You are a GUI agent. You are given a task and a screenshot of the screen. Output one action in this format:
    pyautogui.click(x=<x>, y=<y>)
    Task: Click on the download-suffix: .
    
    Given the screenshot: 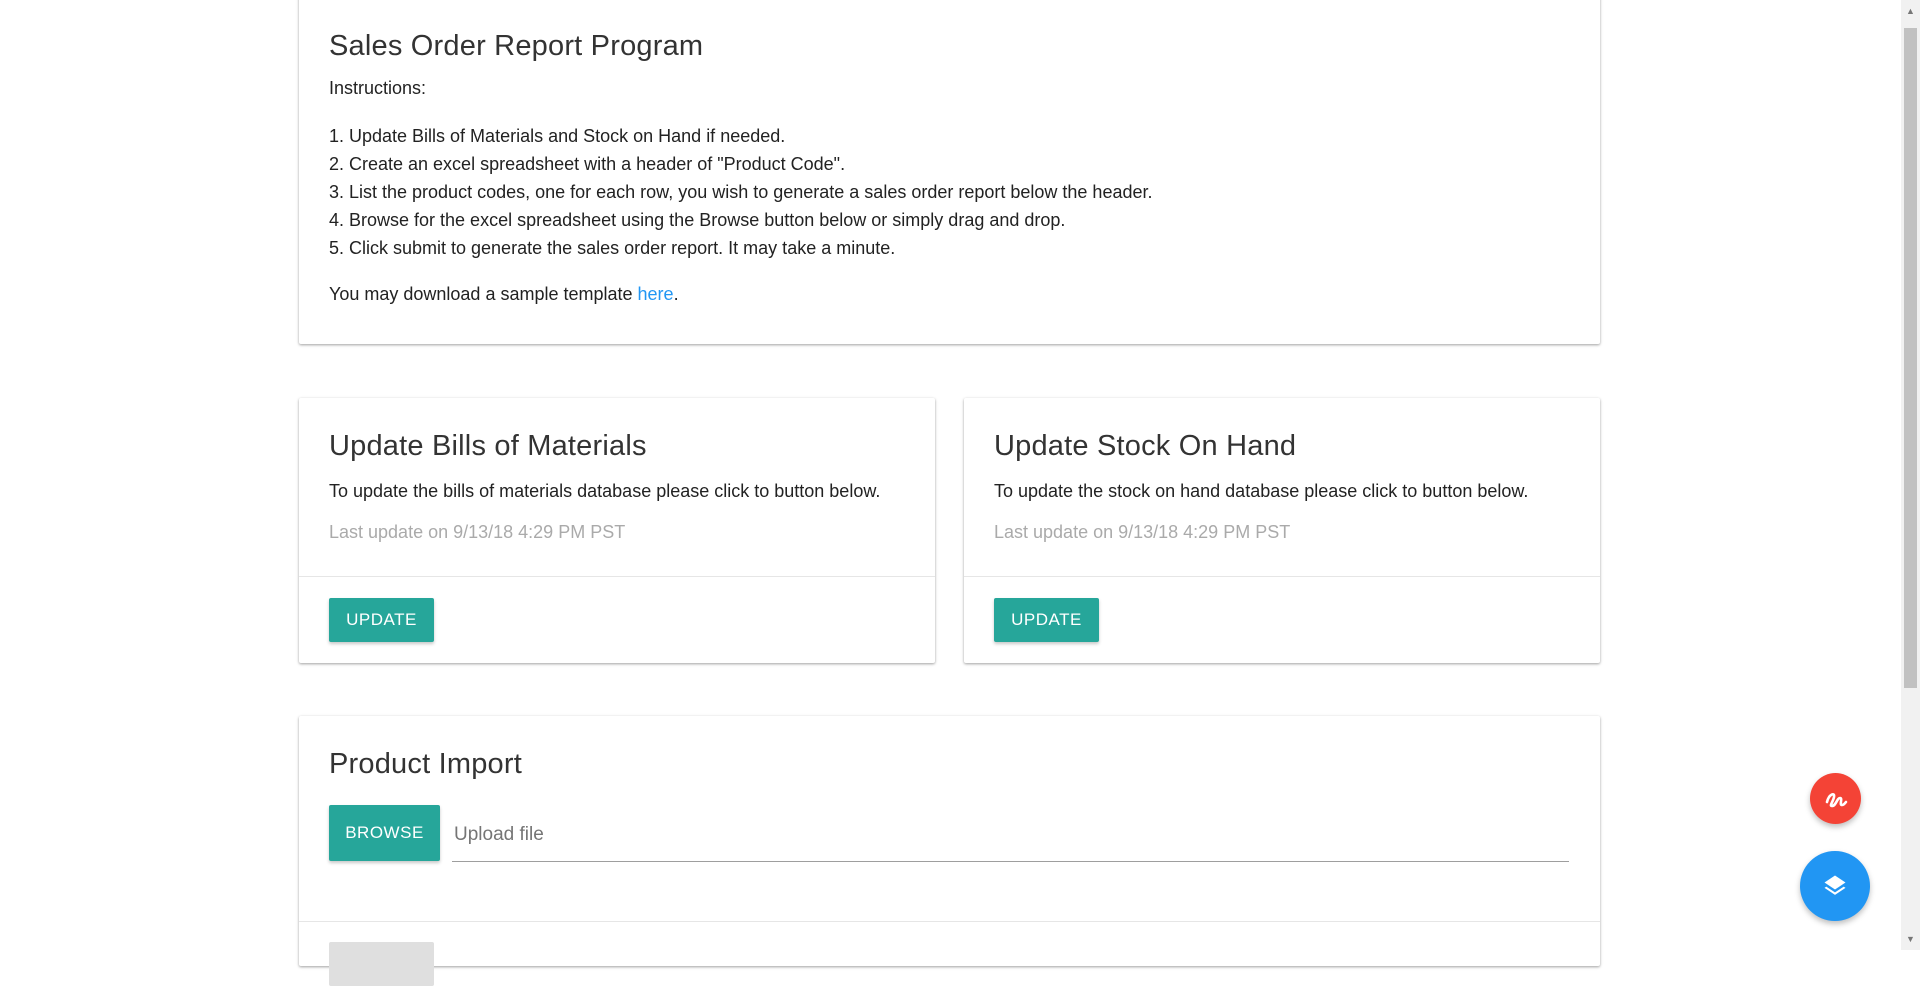 What is the action you would take?
    pyautogui.click(x=676, y=294)
    